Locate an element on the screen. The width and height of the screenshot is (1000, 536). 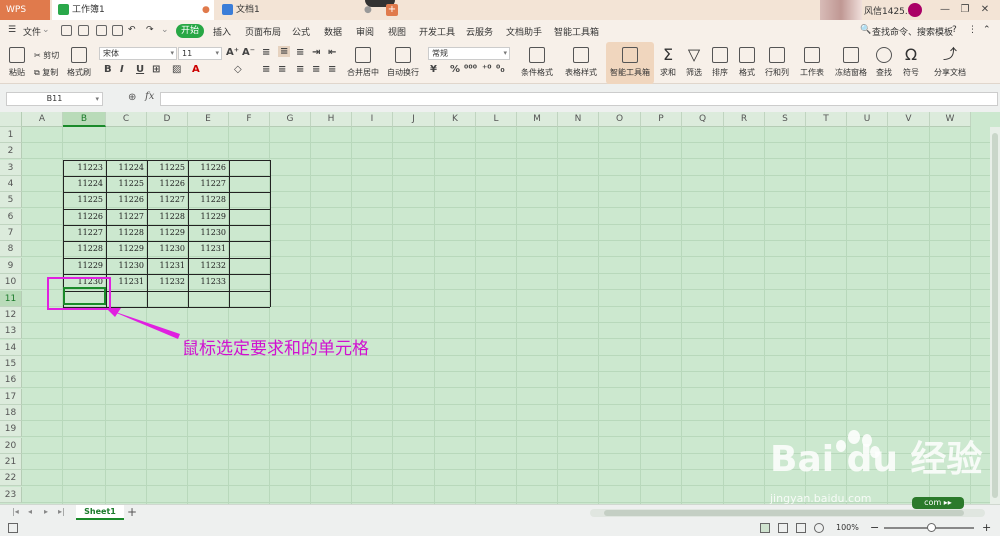
clear-icon: ◇ is located at coordinates (238, 69).